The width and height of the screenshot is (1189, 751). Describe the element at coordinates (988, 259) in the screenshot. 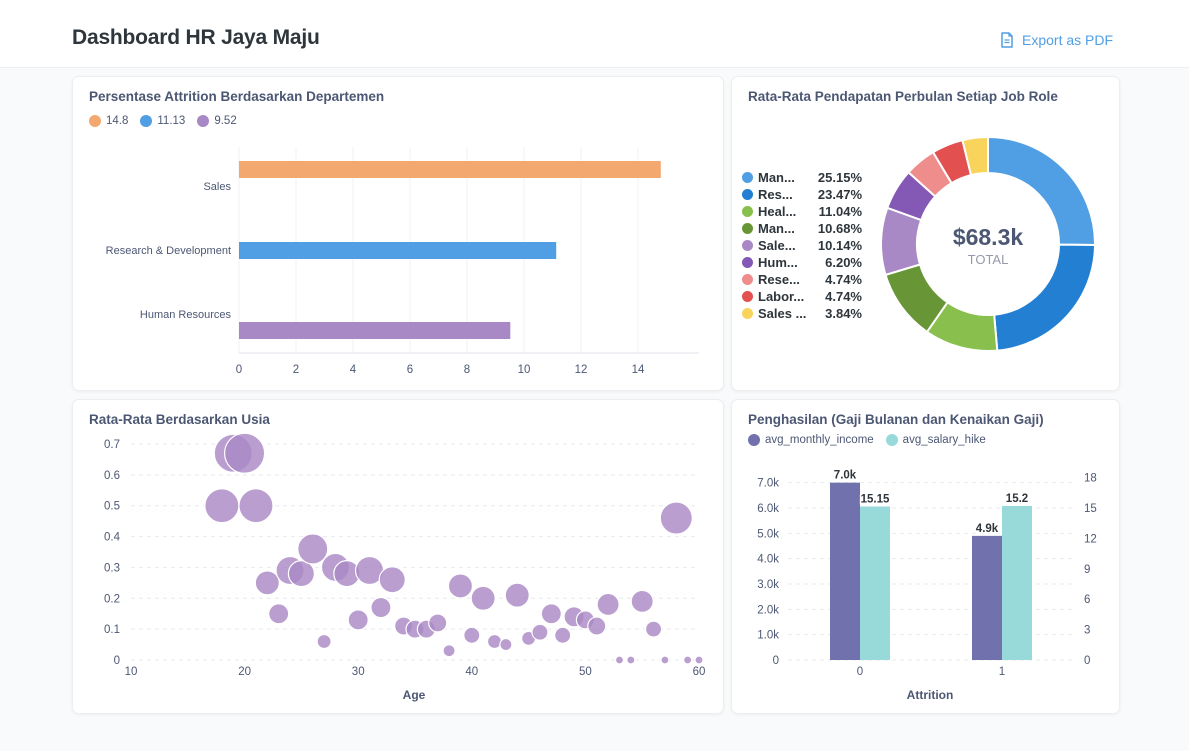

I see `donut-total-label: TOTAL` at that location.